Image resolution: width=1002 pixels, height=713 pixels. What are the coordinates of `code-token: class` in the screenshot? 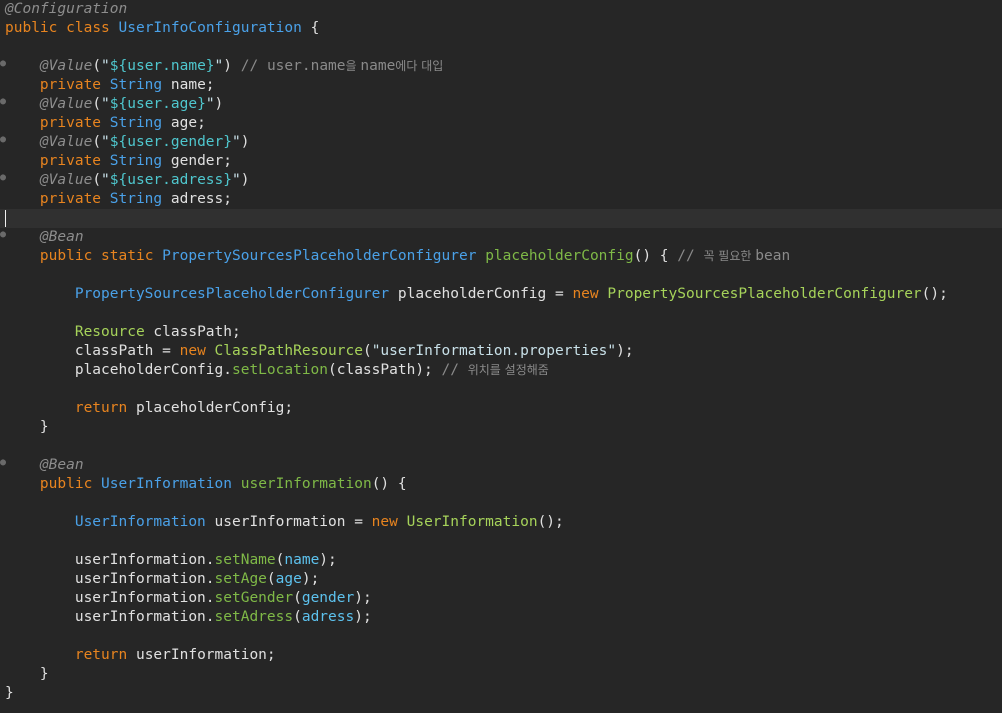 It's located at (88, 28).